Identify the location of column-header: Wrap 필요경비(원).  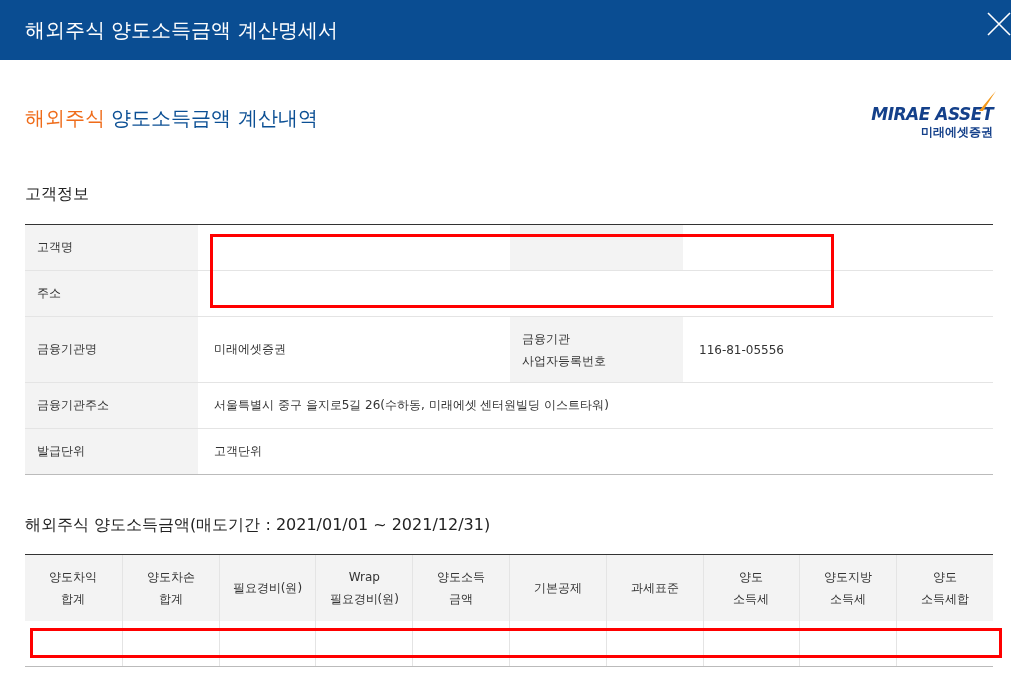
(364, 588).